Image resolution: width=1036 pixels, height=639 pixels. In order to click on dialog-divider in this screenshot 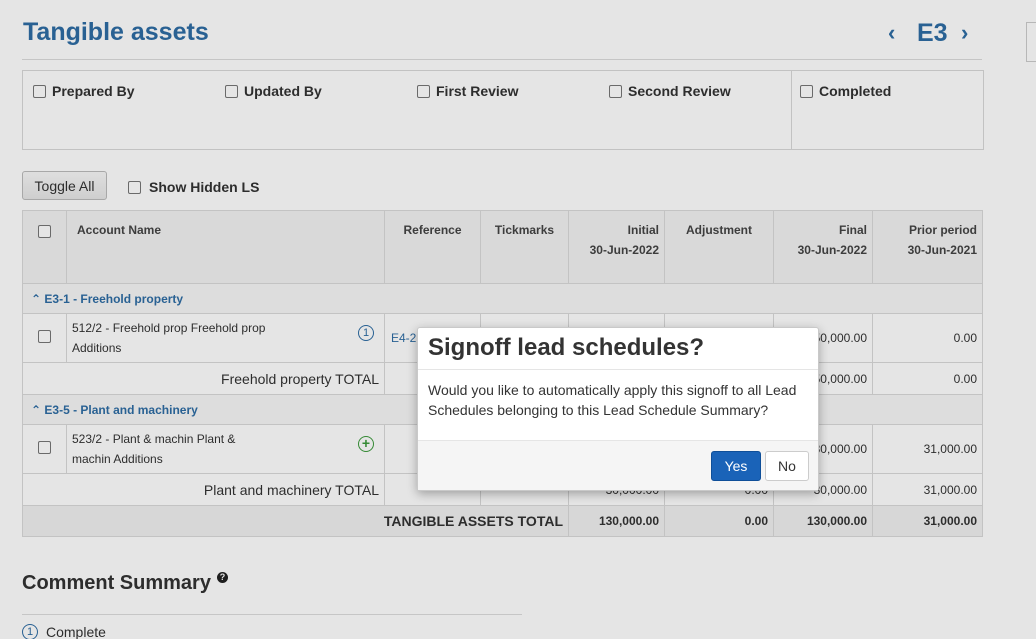, I will do `click(618, 369)`.